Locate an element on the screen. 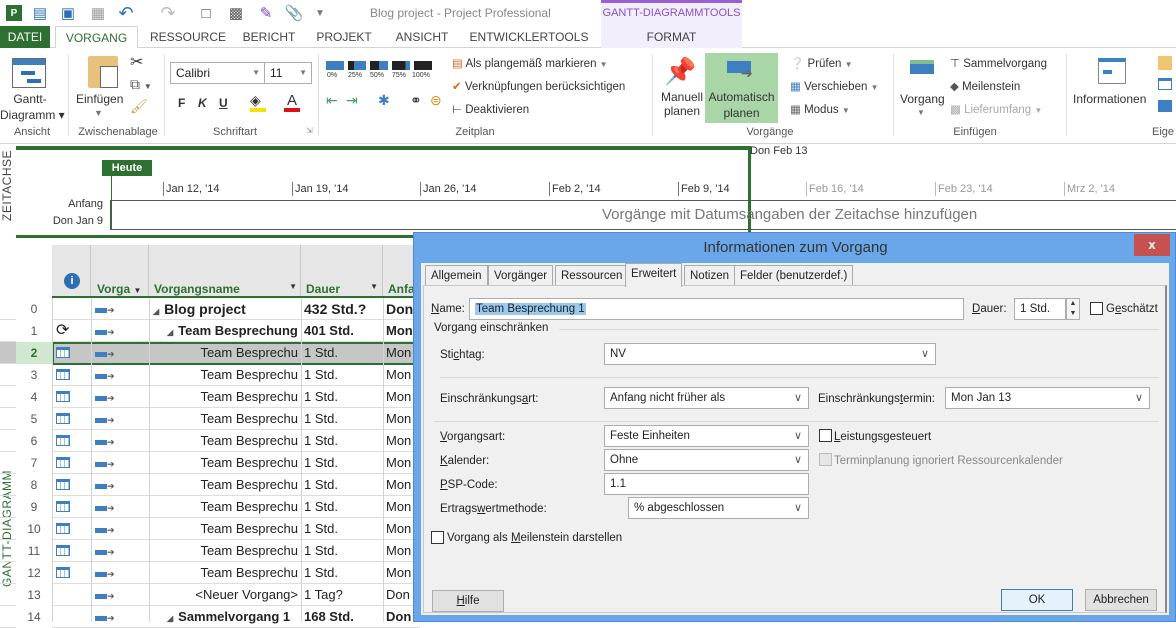 This screenshot has height=628, width=1176. tab-ressourcen: Ressourcen is located at coordinates (592, 275).